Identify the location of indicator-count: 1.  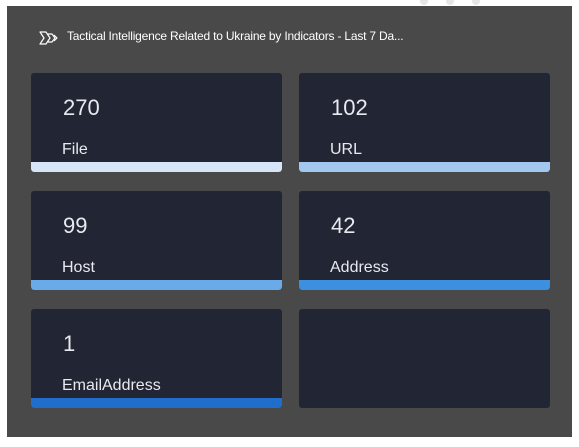
(69, 343).